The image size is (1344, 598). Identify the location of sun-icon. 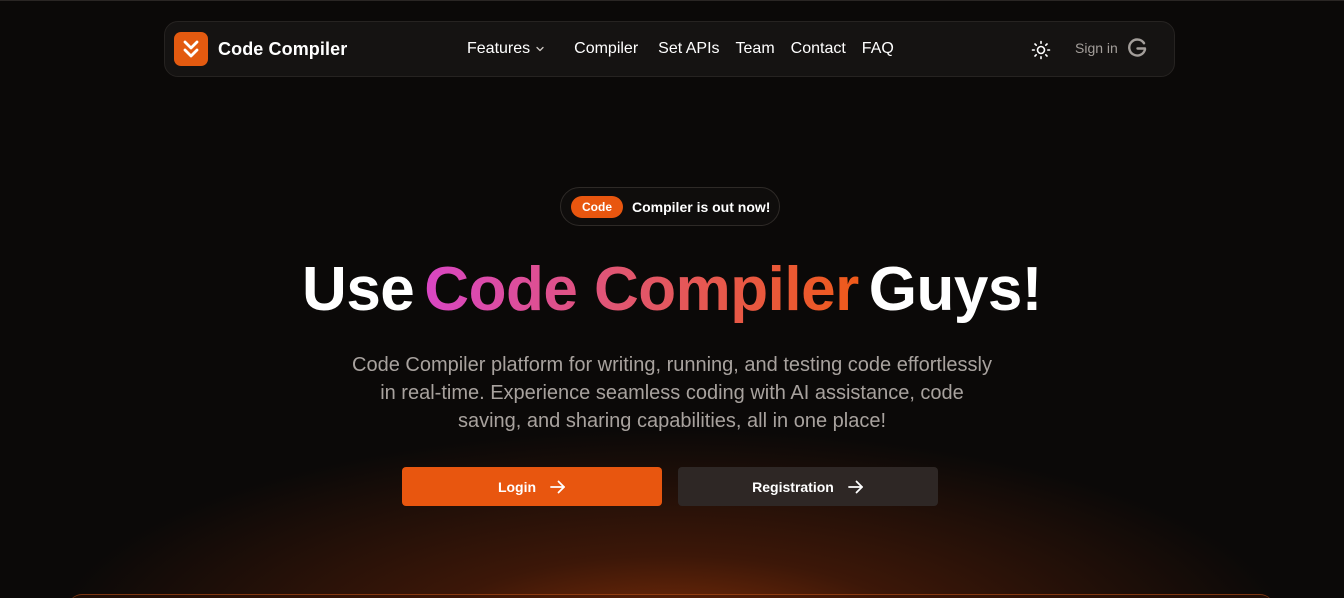
(1041, 50).